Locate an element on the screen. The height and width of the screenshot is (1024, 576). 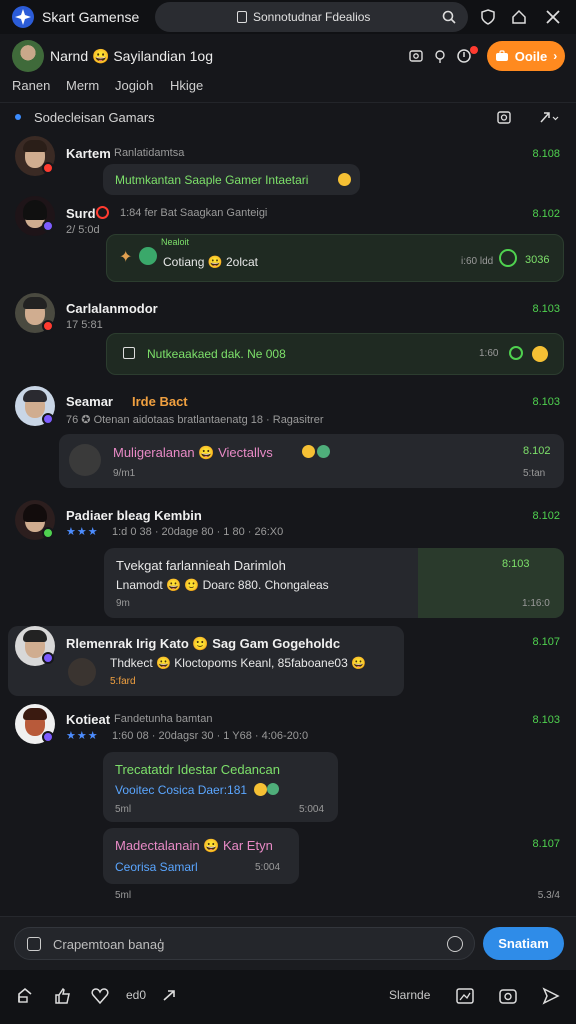
send-button: Snatiam is located at coordinates (523, 943).